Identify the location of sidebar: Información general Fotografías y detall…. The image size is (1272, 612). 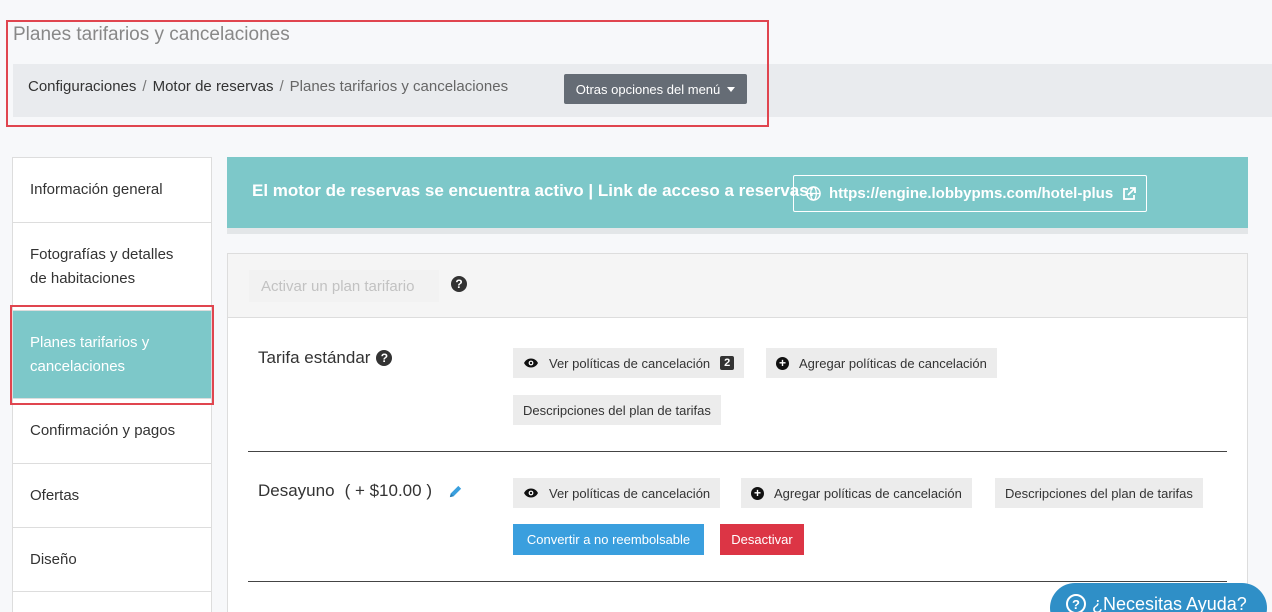
(112, 384).